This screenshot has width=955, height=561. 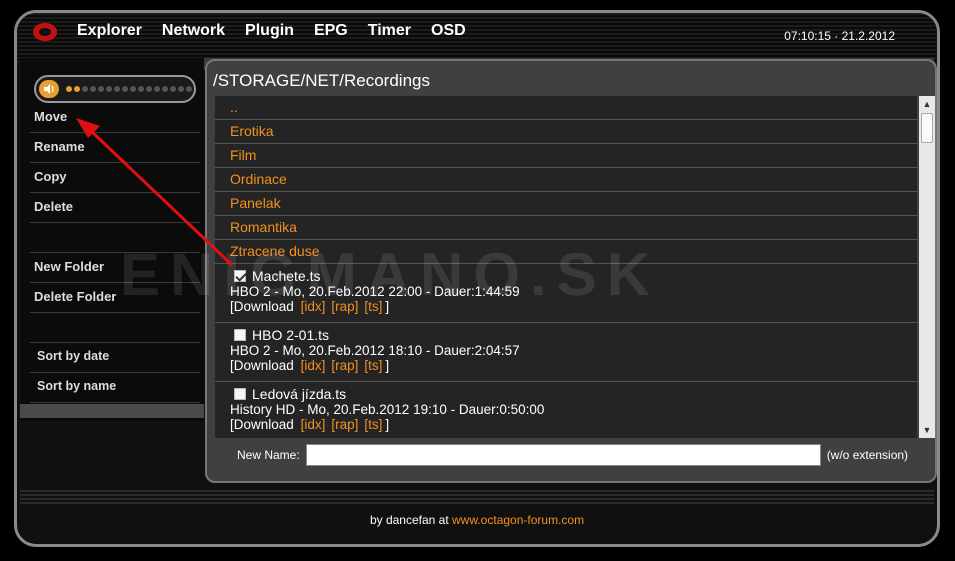 I want to click on arrow-down-icon: ▼, so click(x=927, y=430).